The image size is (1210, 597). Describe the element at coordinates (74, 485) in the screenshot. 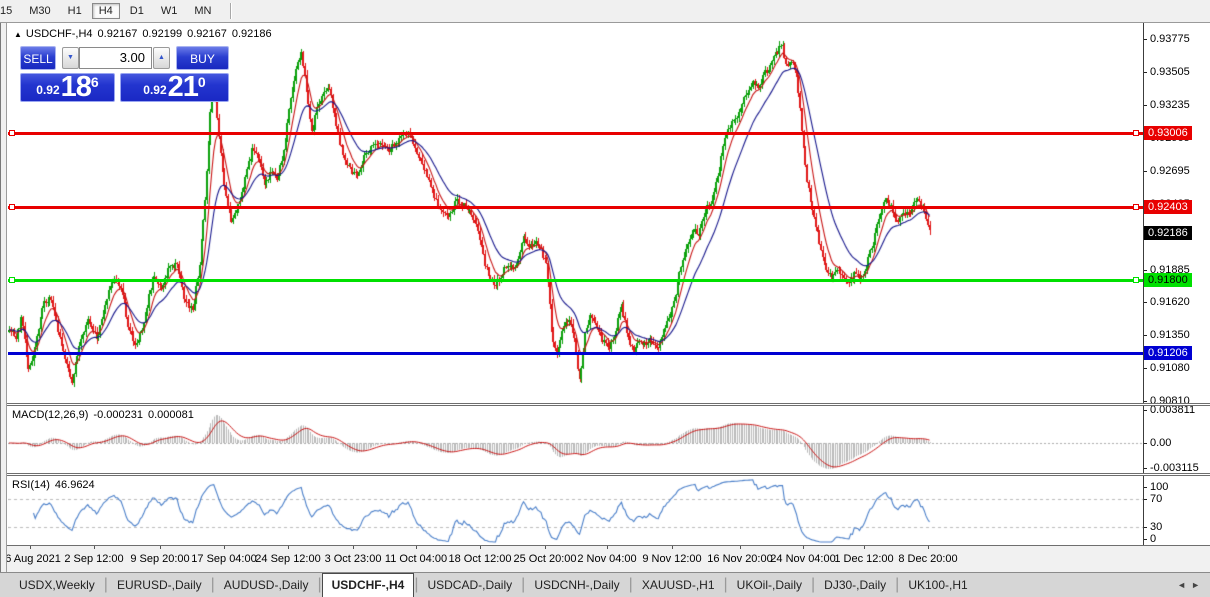

I see `rsi-value: 46.9624` at that location.